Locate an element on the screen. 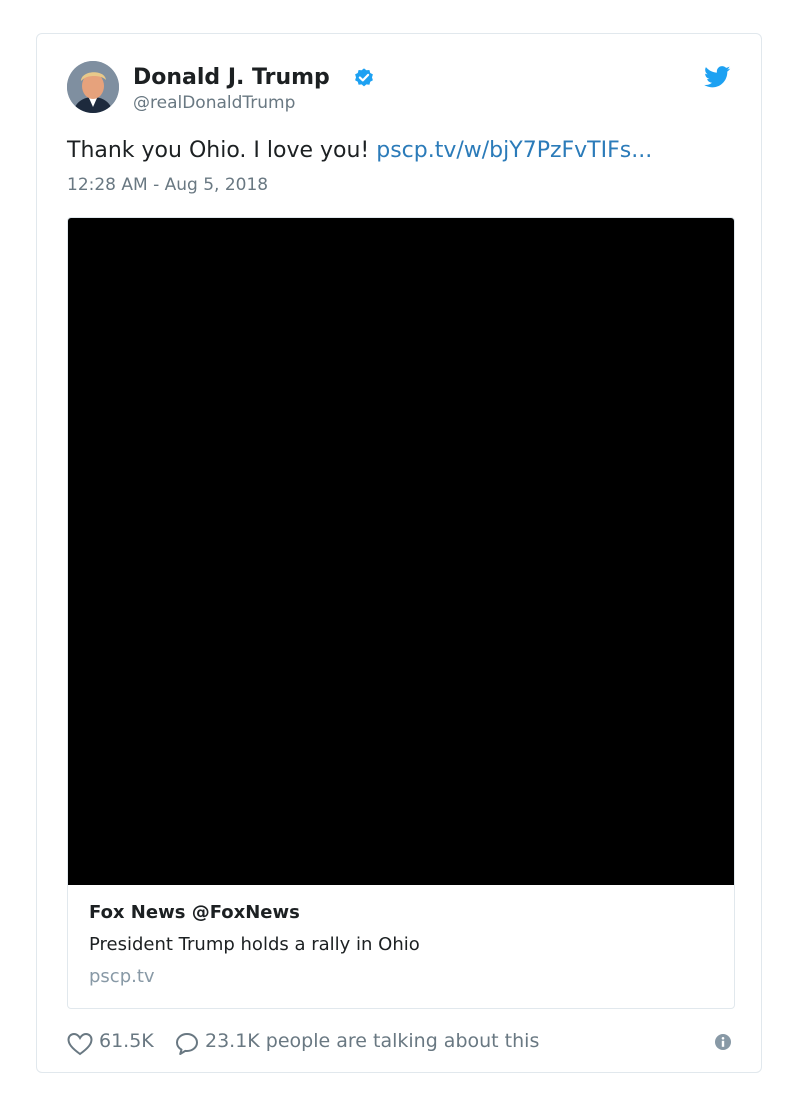 The image size is (800, 1109). like-count: 61.5K is located at coordinates (126, 1041).